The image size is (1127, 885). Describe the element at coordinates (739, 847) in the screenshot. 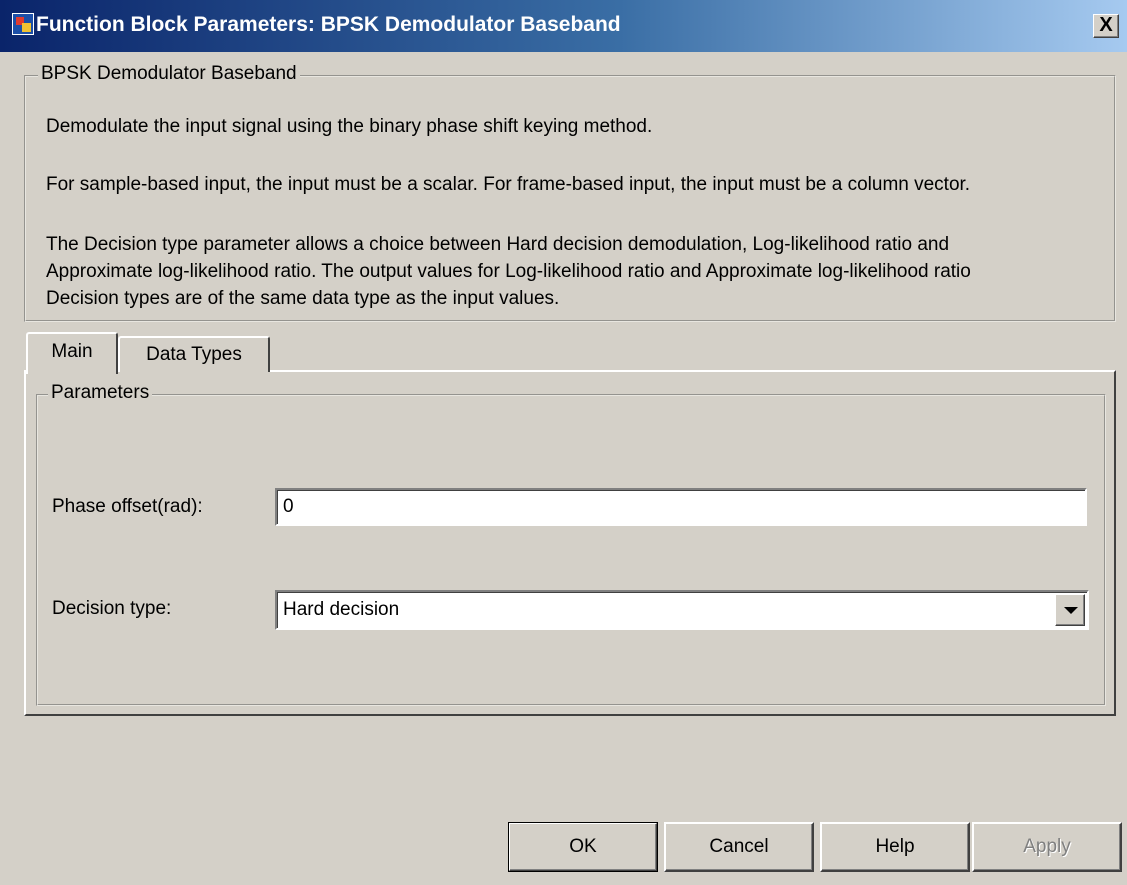

I see `cancel-button: Cancel` at that location.